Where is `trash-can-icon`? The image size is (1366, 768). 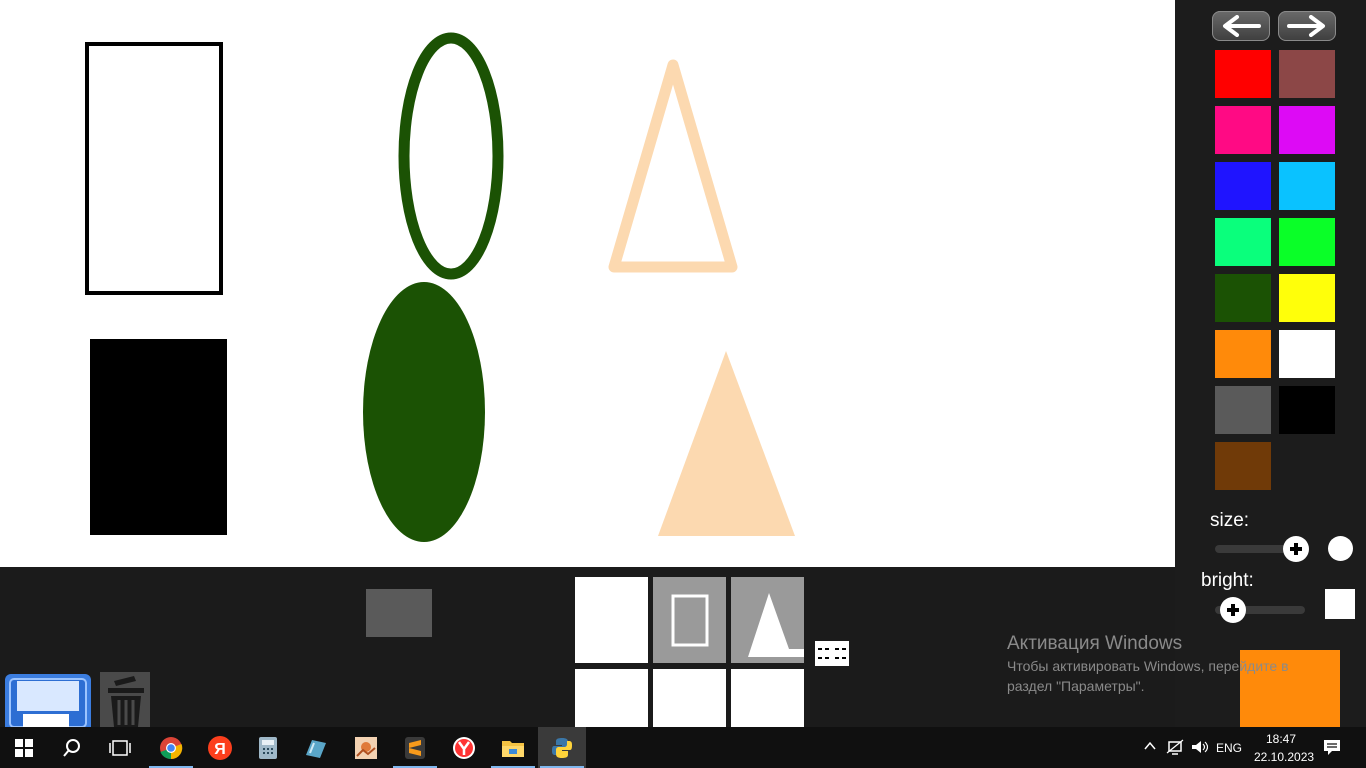
trash-can-icon is located at coordinates (126, 701).